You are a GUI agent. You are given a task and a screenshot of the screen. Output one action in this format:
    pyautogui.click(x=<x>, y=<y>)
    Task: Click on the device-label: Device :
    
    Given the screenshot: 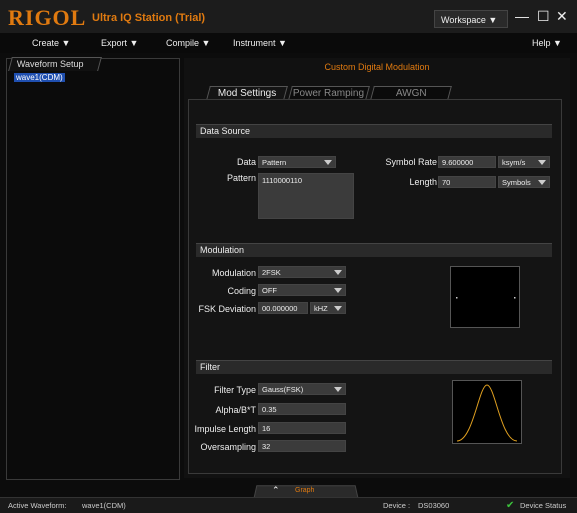 What is the action you would take?
    pyautogui.click(x=397, y=505)
    